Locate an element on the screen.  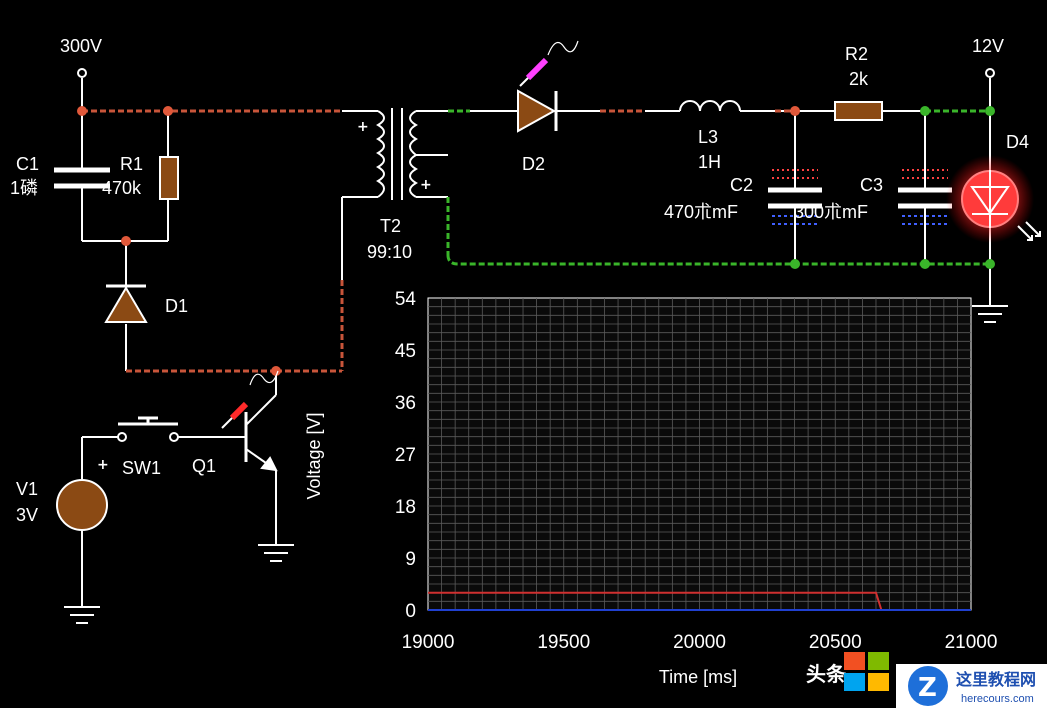
terminal-12v: 12V is located at coordinates (988, 57).